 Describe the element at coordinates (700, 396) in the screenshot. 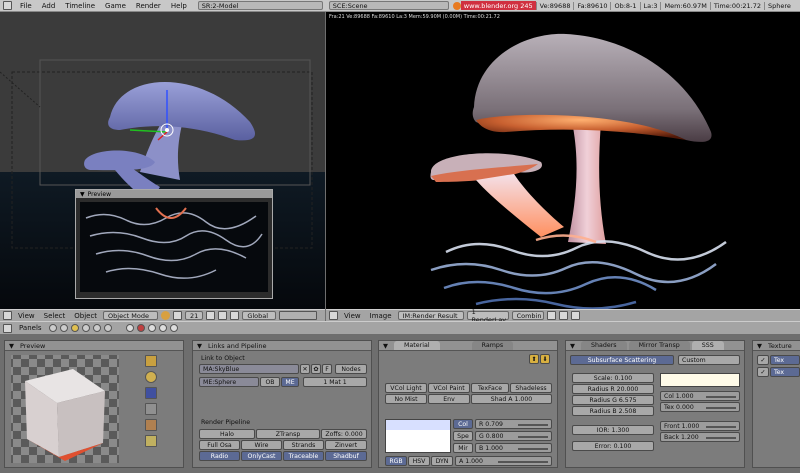

I see `sss-col-slider: Col 1.000` at that location.